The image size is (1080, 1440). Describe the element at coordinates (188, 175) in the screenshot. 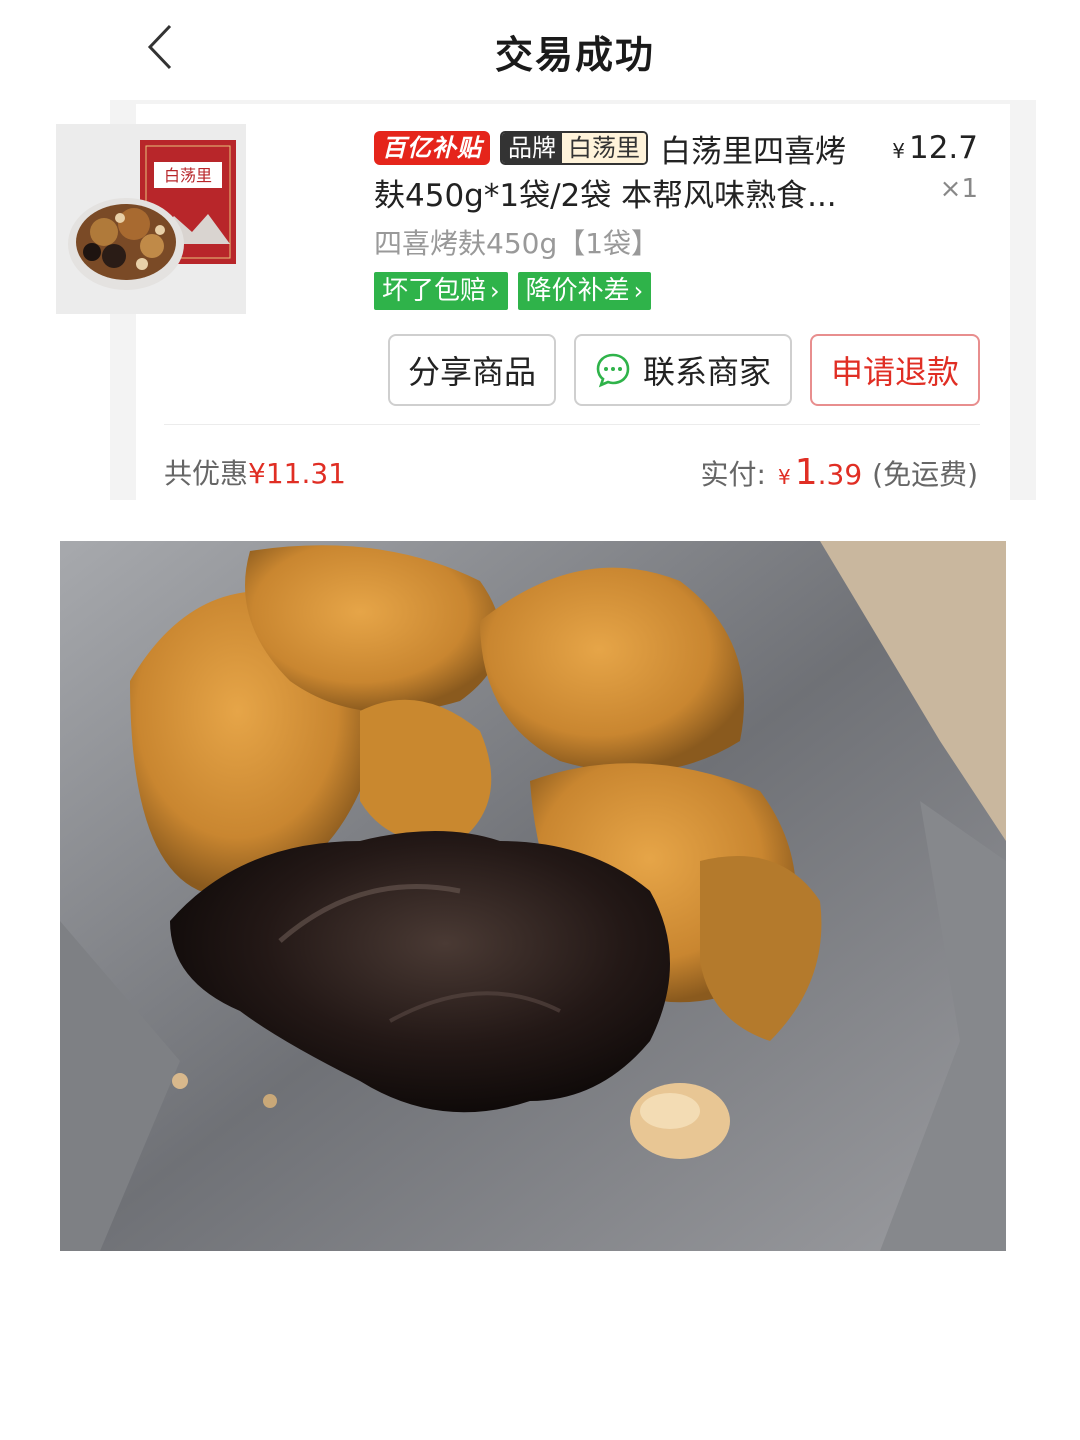

I see `package-label: 白荡里` at that location.